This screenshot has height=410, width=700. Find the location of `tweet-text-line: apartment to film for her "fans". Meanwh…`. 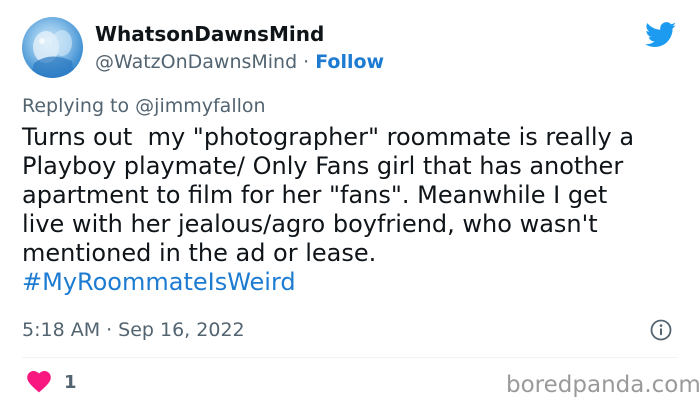

tweet-text-line: apartment to film for her "fans". Meanwh… is located at coordinates (315, 195).